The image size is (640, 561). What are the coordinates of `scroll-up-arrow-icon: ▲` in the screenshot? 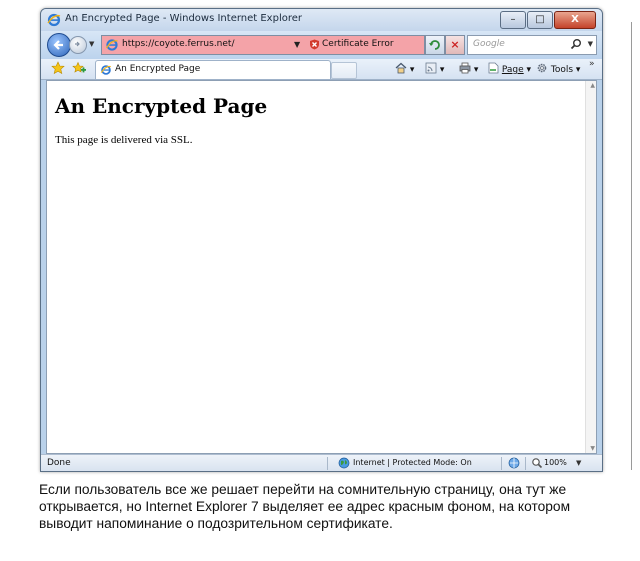 It's located at (592, 85).